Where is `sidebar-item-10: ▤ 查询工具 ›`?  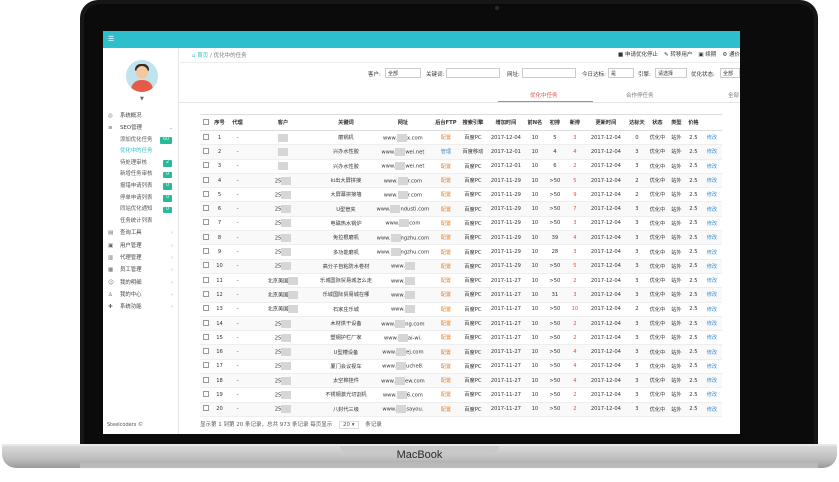 sidebar-item-10: ▤ 查询工具 › is located at coordinates (140, 233).